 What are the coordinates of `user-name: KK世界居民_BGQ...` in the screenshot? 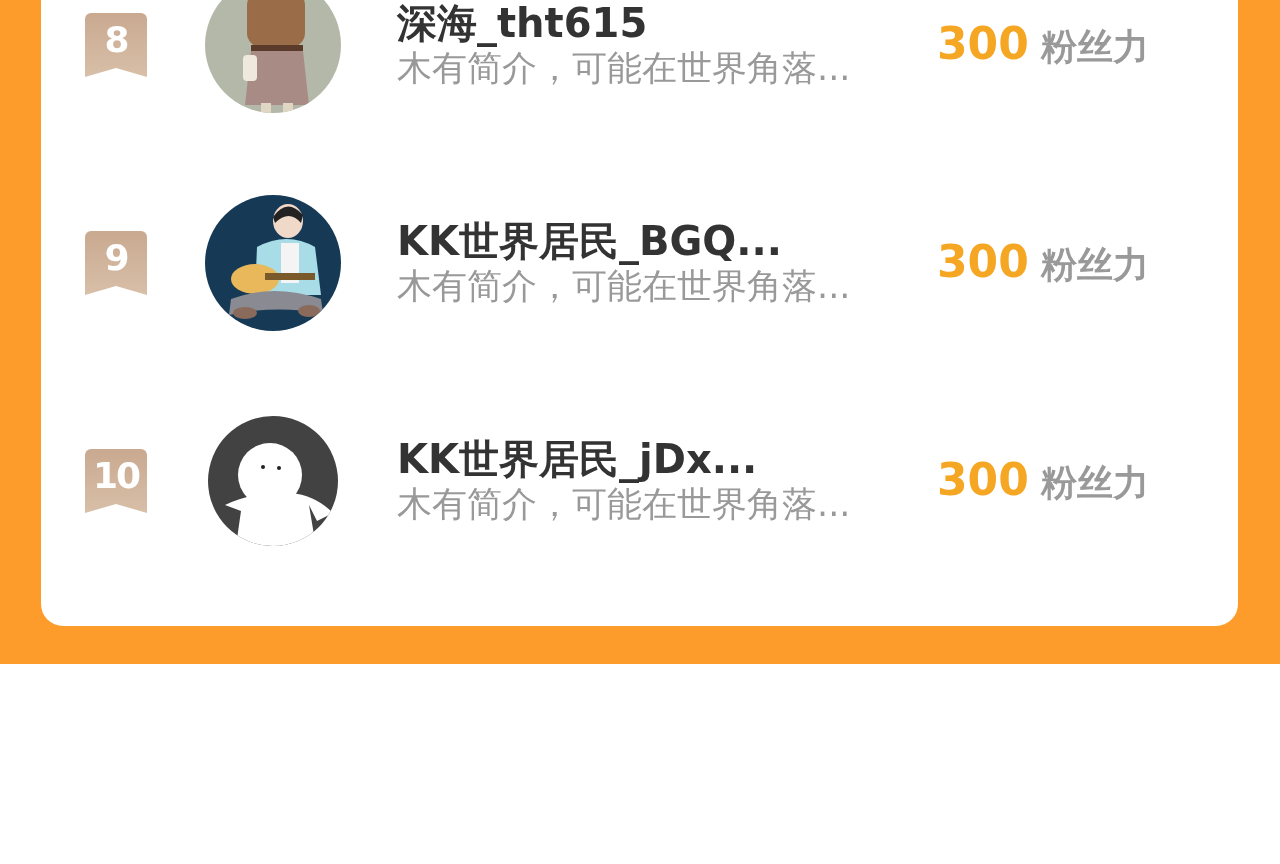 It's located at (590, 241).